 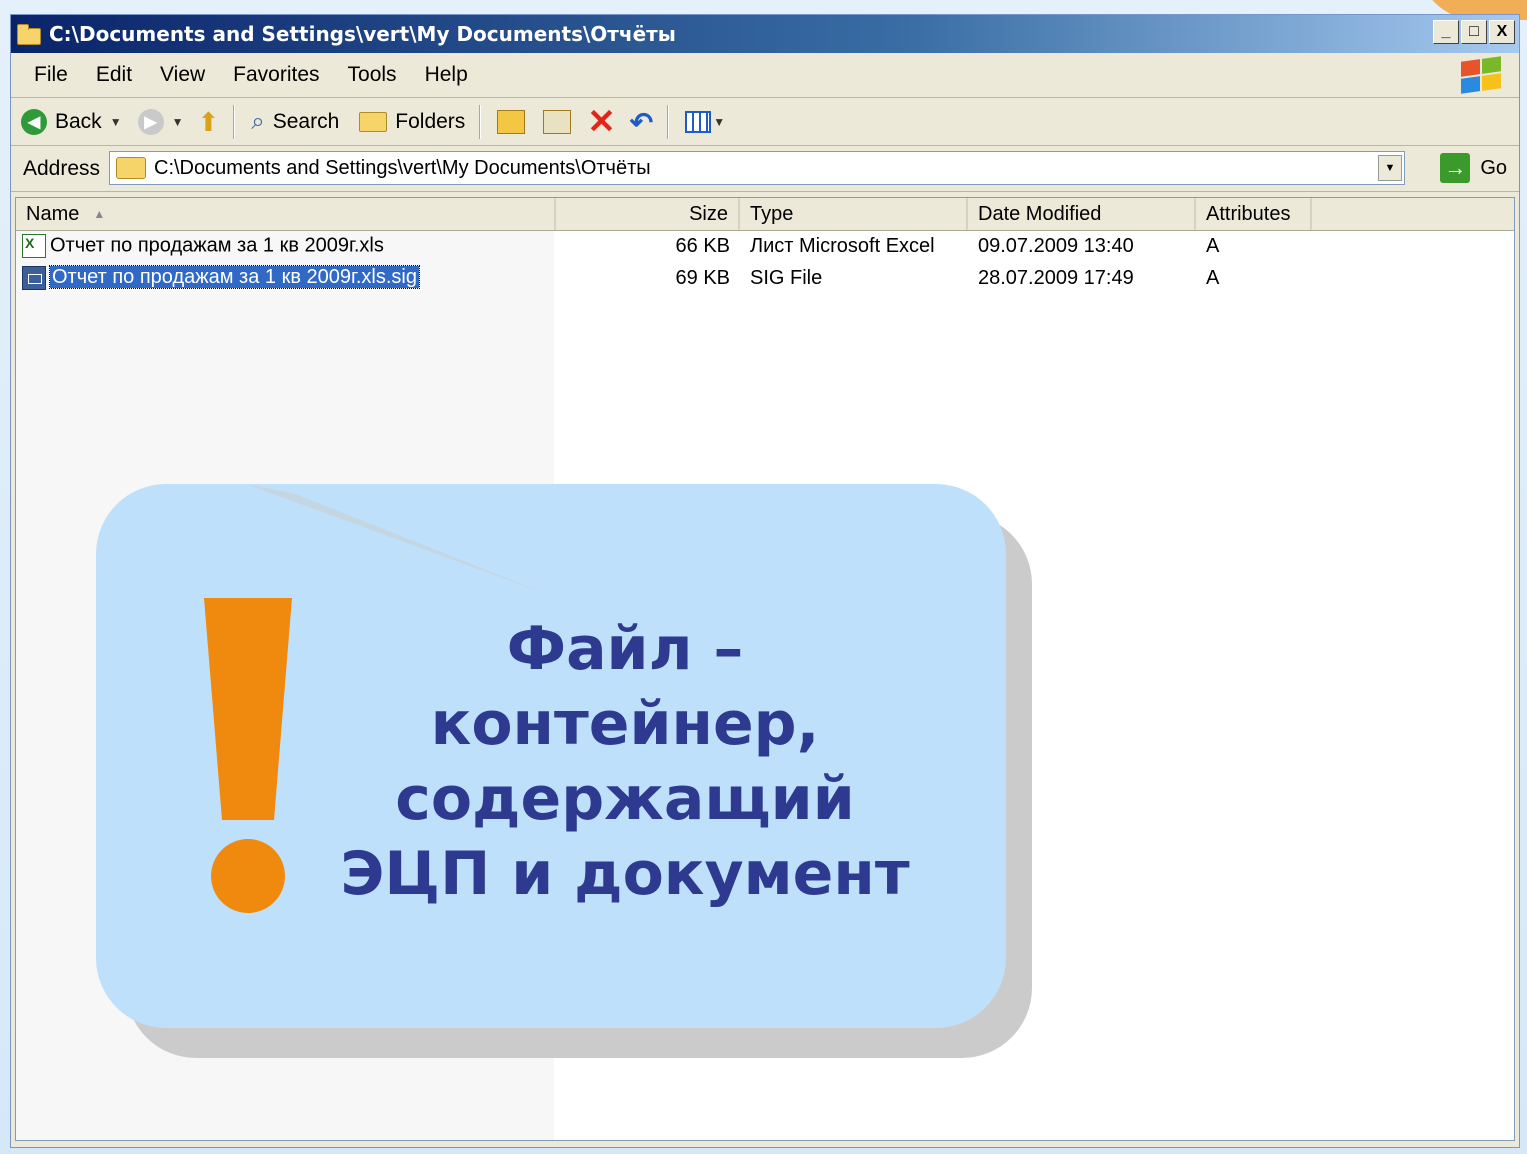 I want to click on address-dropdown-icon: ▼, so click(x=1390, y=168).